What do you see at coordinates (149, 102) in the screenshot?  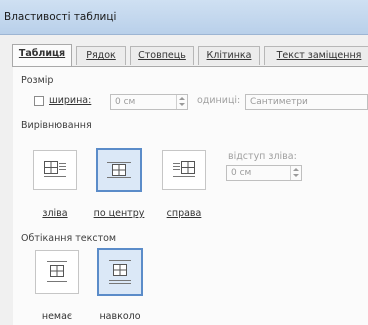 I see `width-input: 0 см` at bounding box center [149, 102].